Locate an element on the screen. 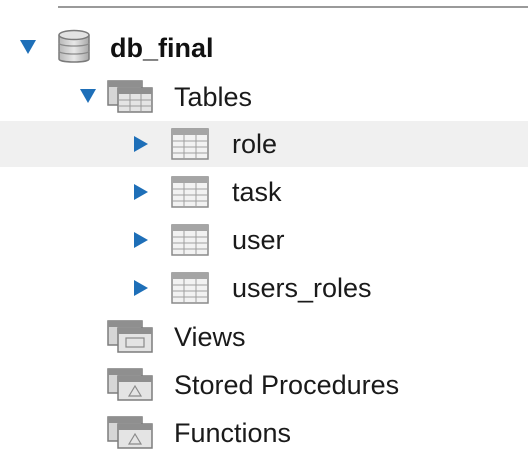  tree-node-table: users_roles is located at coordinates (264, 288).